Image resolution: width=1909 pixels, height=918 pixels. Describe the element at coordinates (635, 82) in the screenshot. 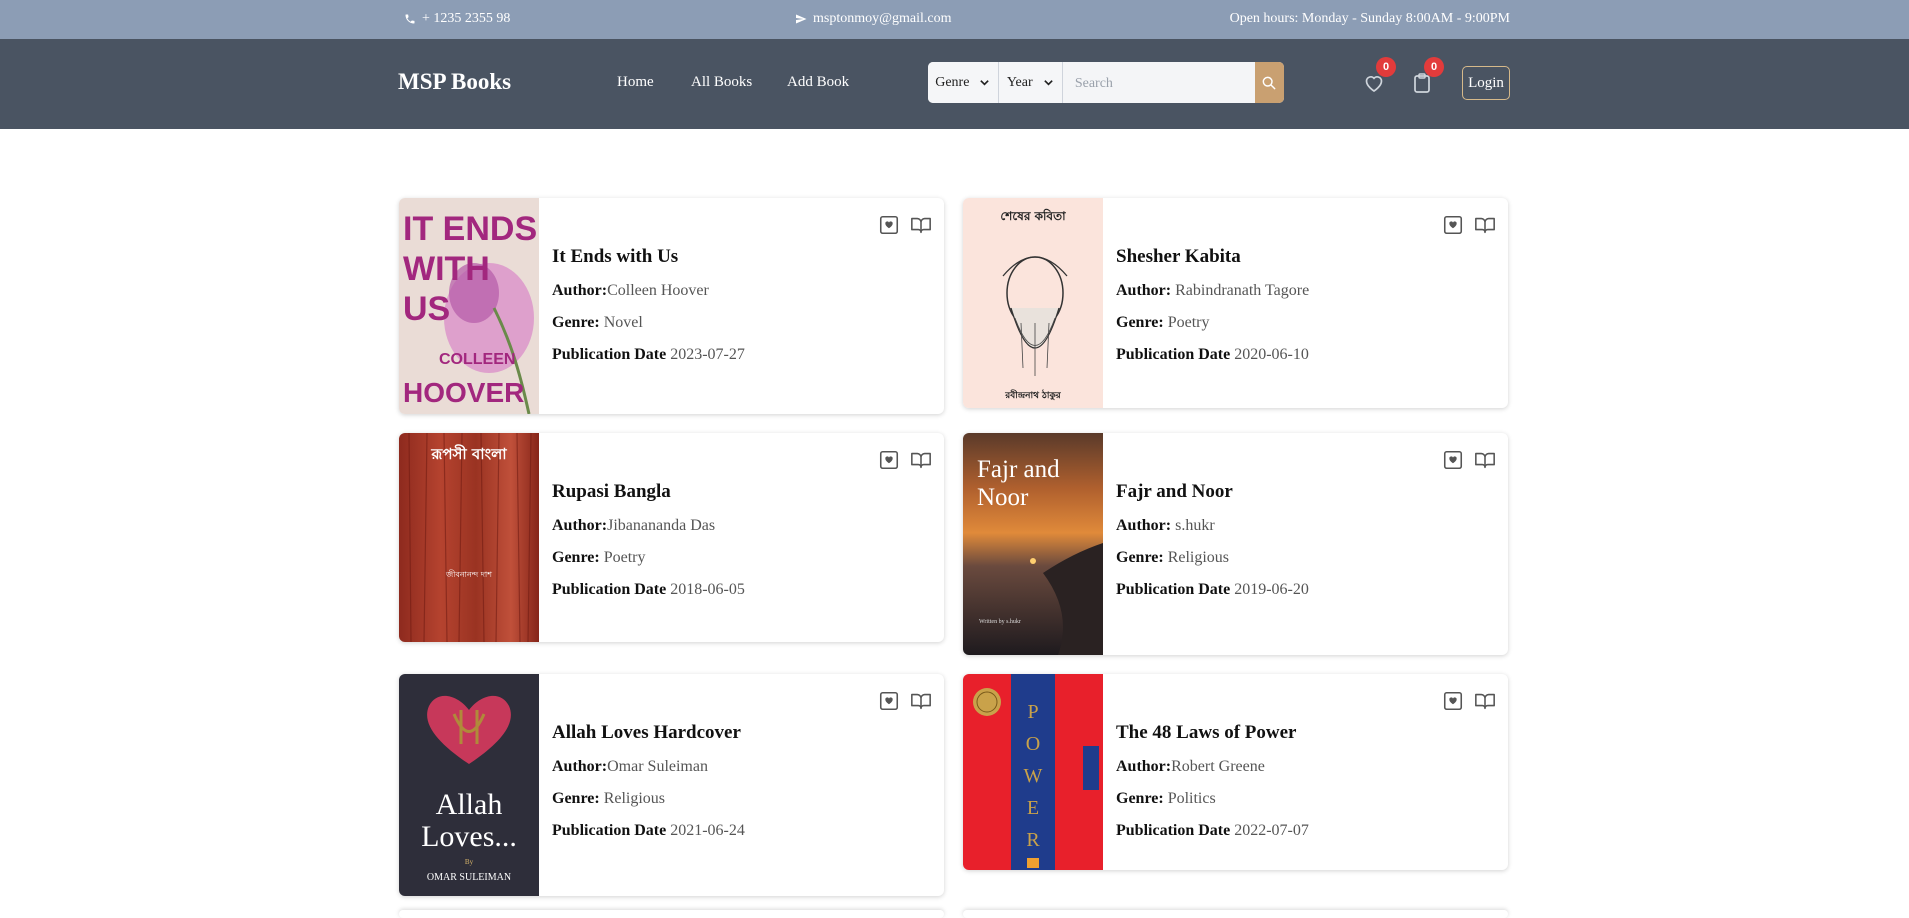

I see `nav-link-home: Home` at that location.